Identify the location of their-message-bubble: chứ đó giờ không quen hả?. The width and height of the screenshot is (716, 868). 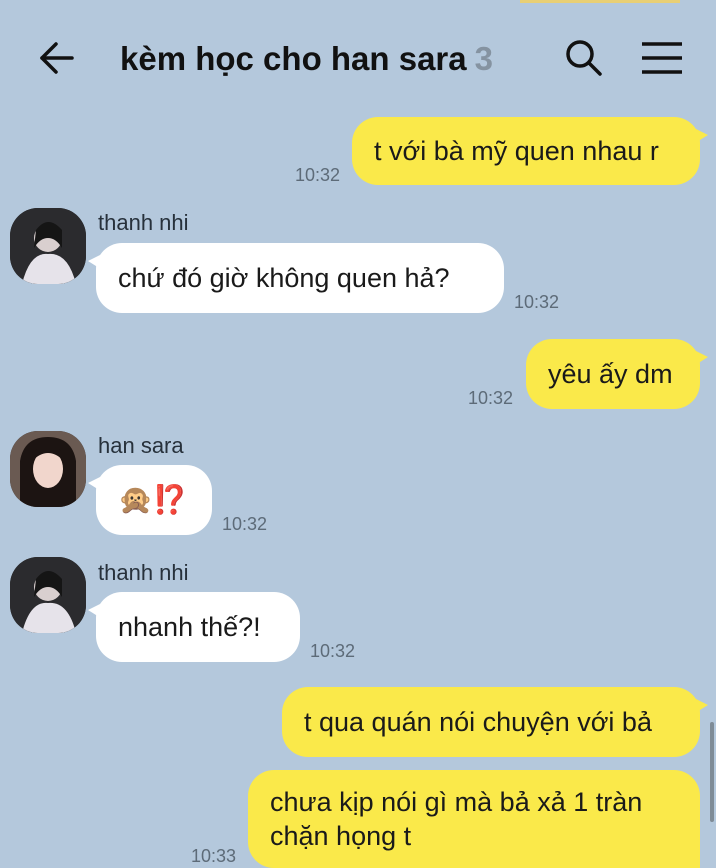
(296, 278).